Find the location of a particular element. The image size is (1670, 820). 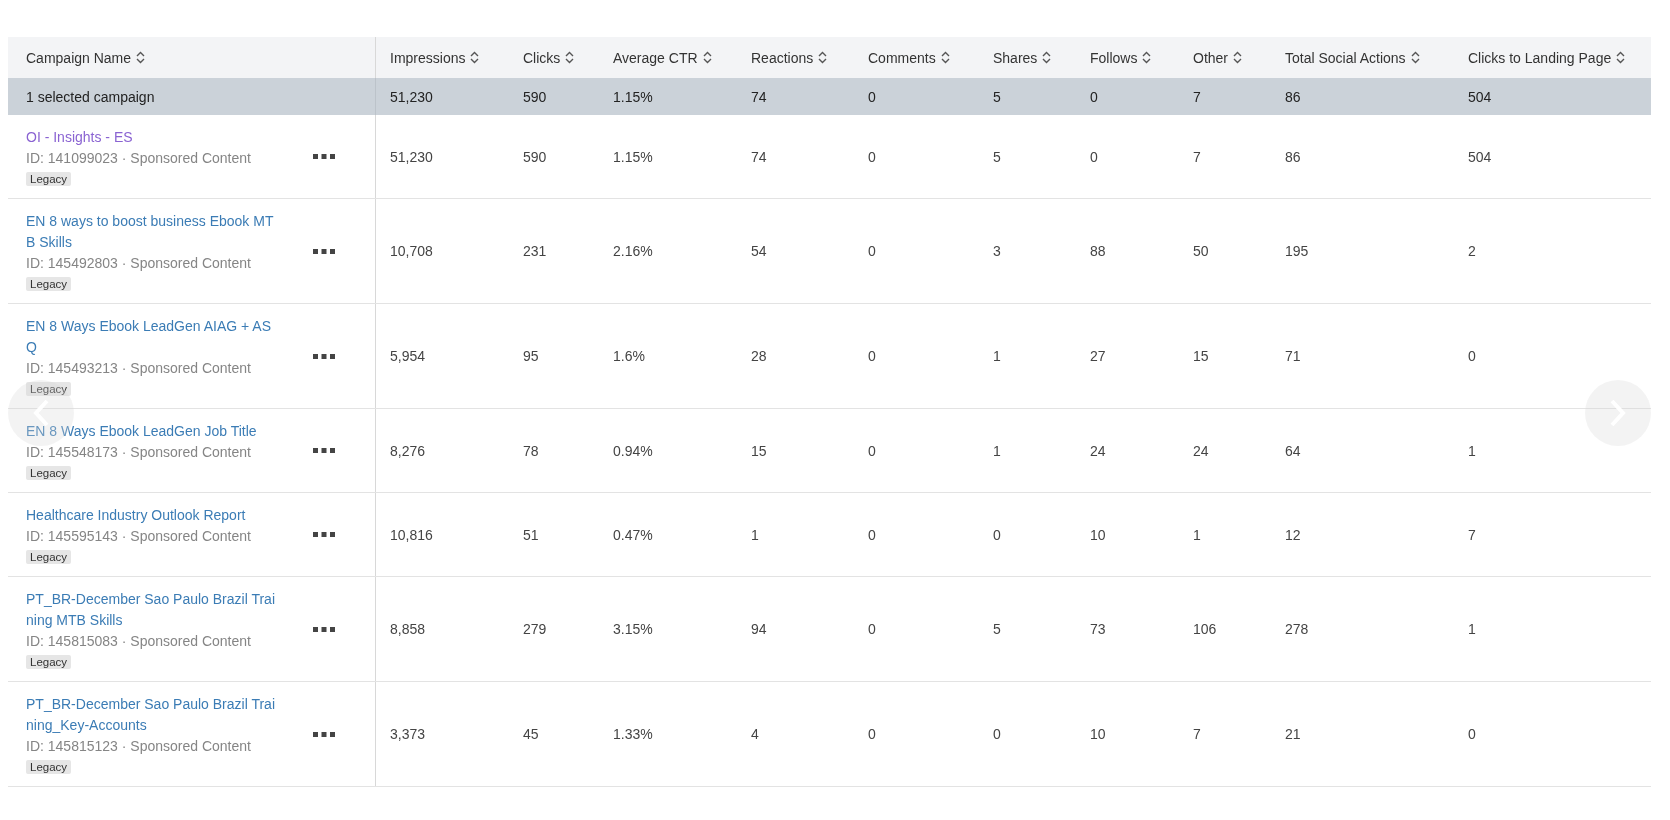

table-cell: 95 is located at coordinates (531, 356).